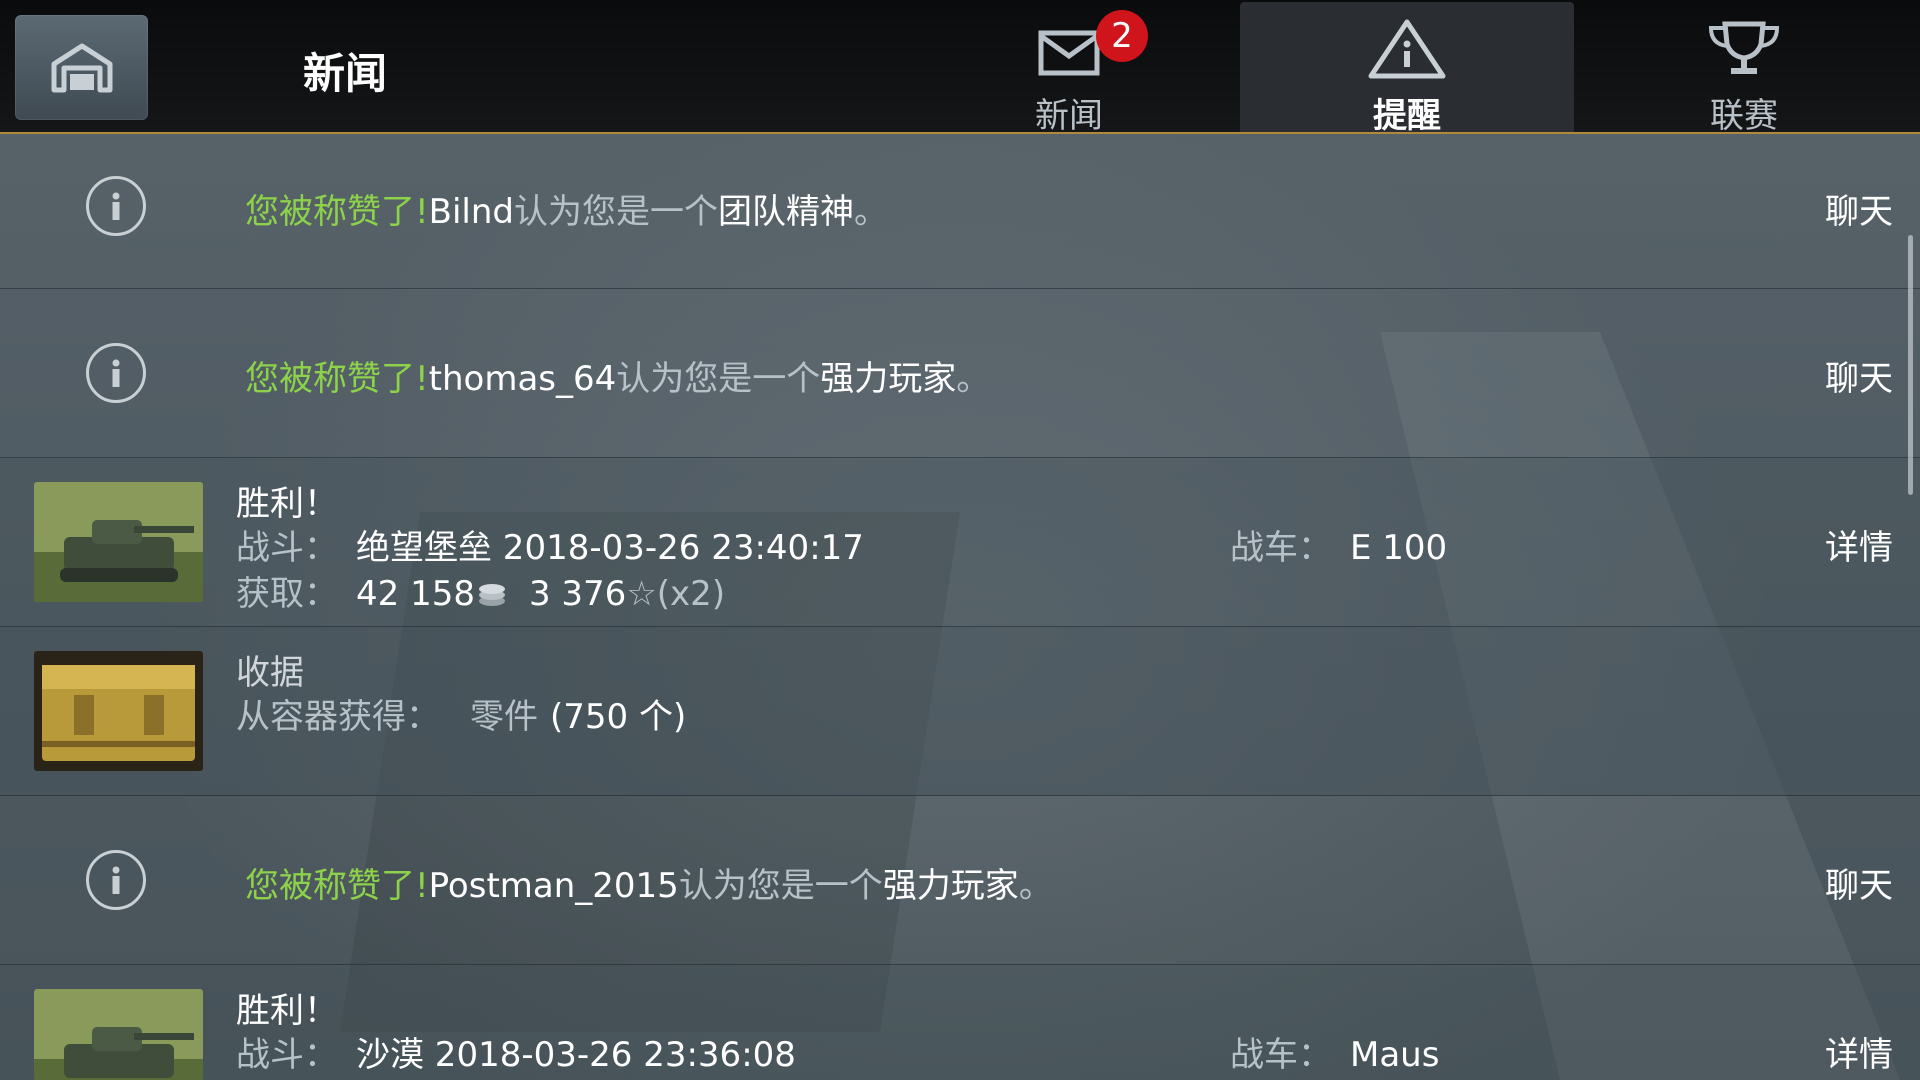 This screenshot has height=1080, width=1920. I want to click on player-name: Postman_2015, so click(553, 886).